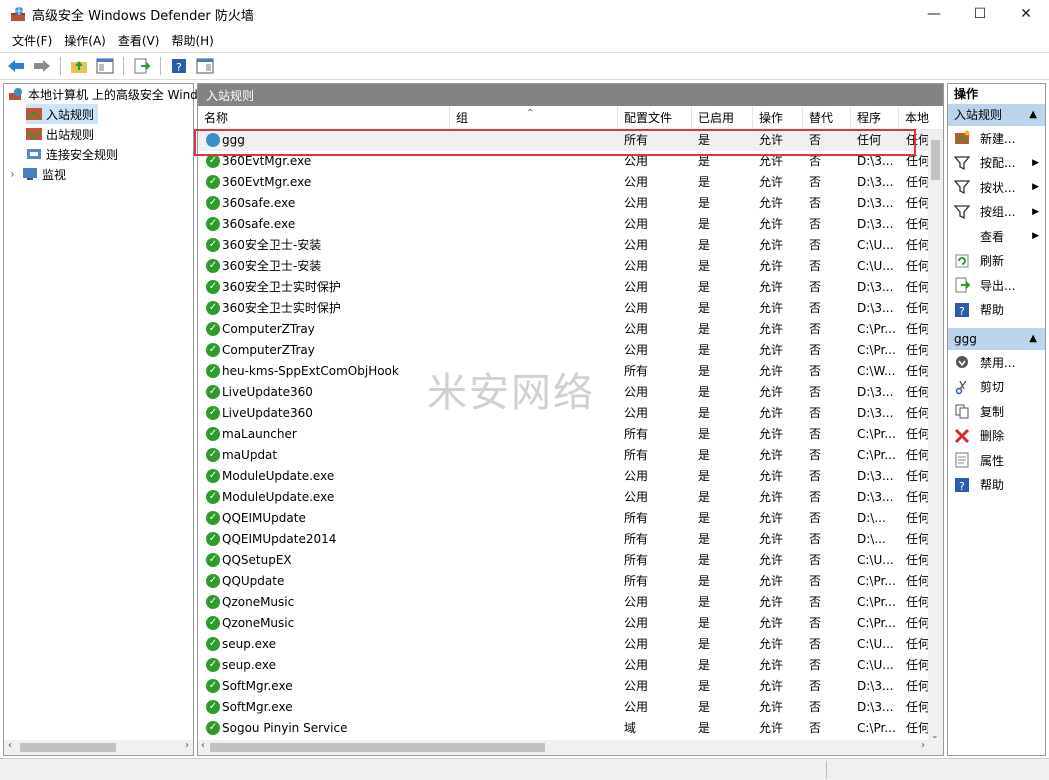 The width and height of the screenshot is (1049, 780). Describe the element at coordinates (996, 411) in the screenshot. I see `action-item: 复制` at that location.